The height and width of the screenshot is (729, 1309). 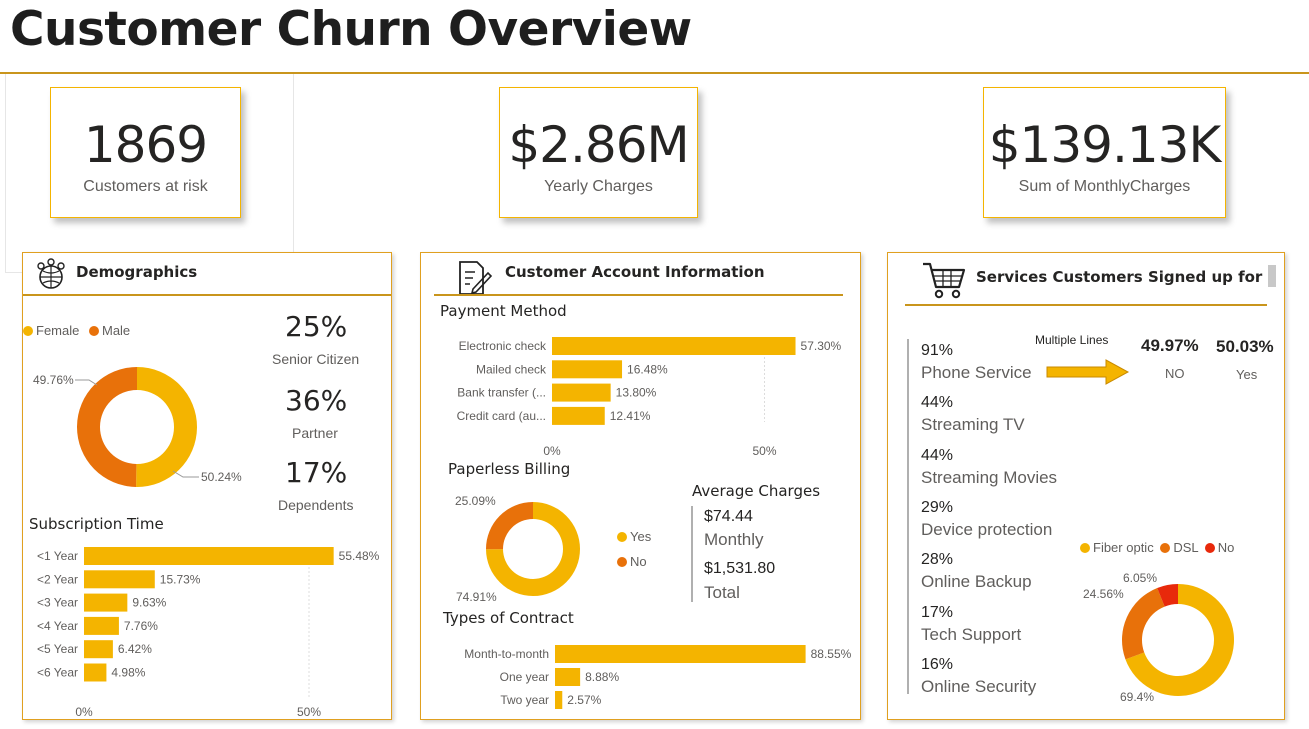 I want to click on data-label: 88.55%, so click(x=831, y=654).